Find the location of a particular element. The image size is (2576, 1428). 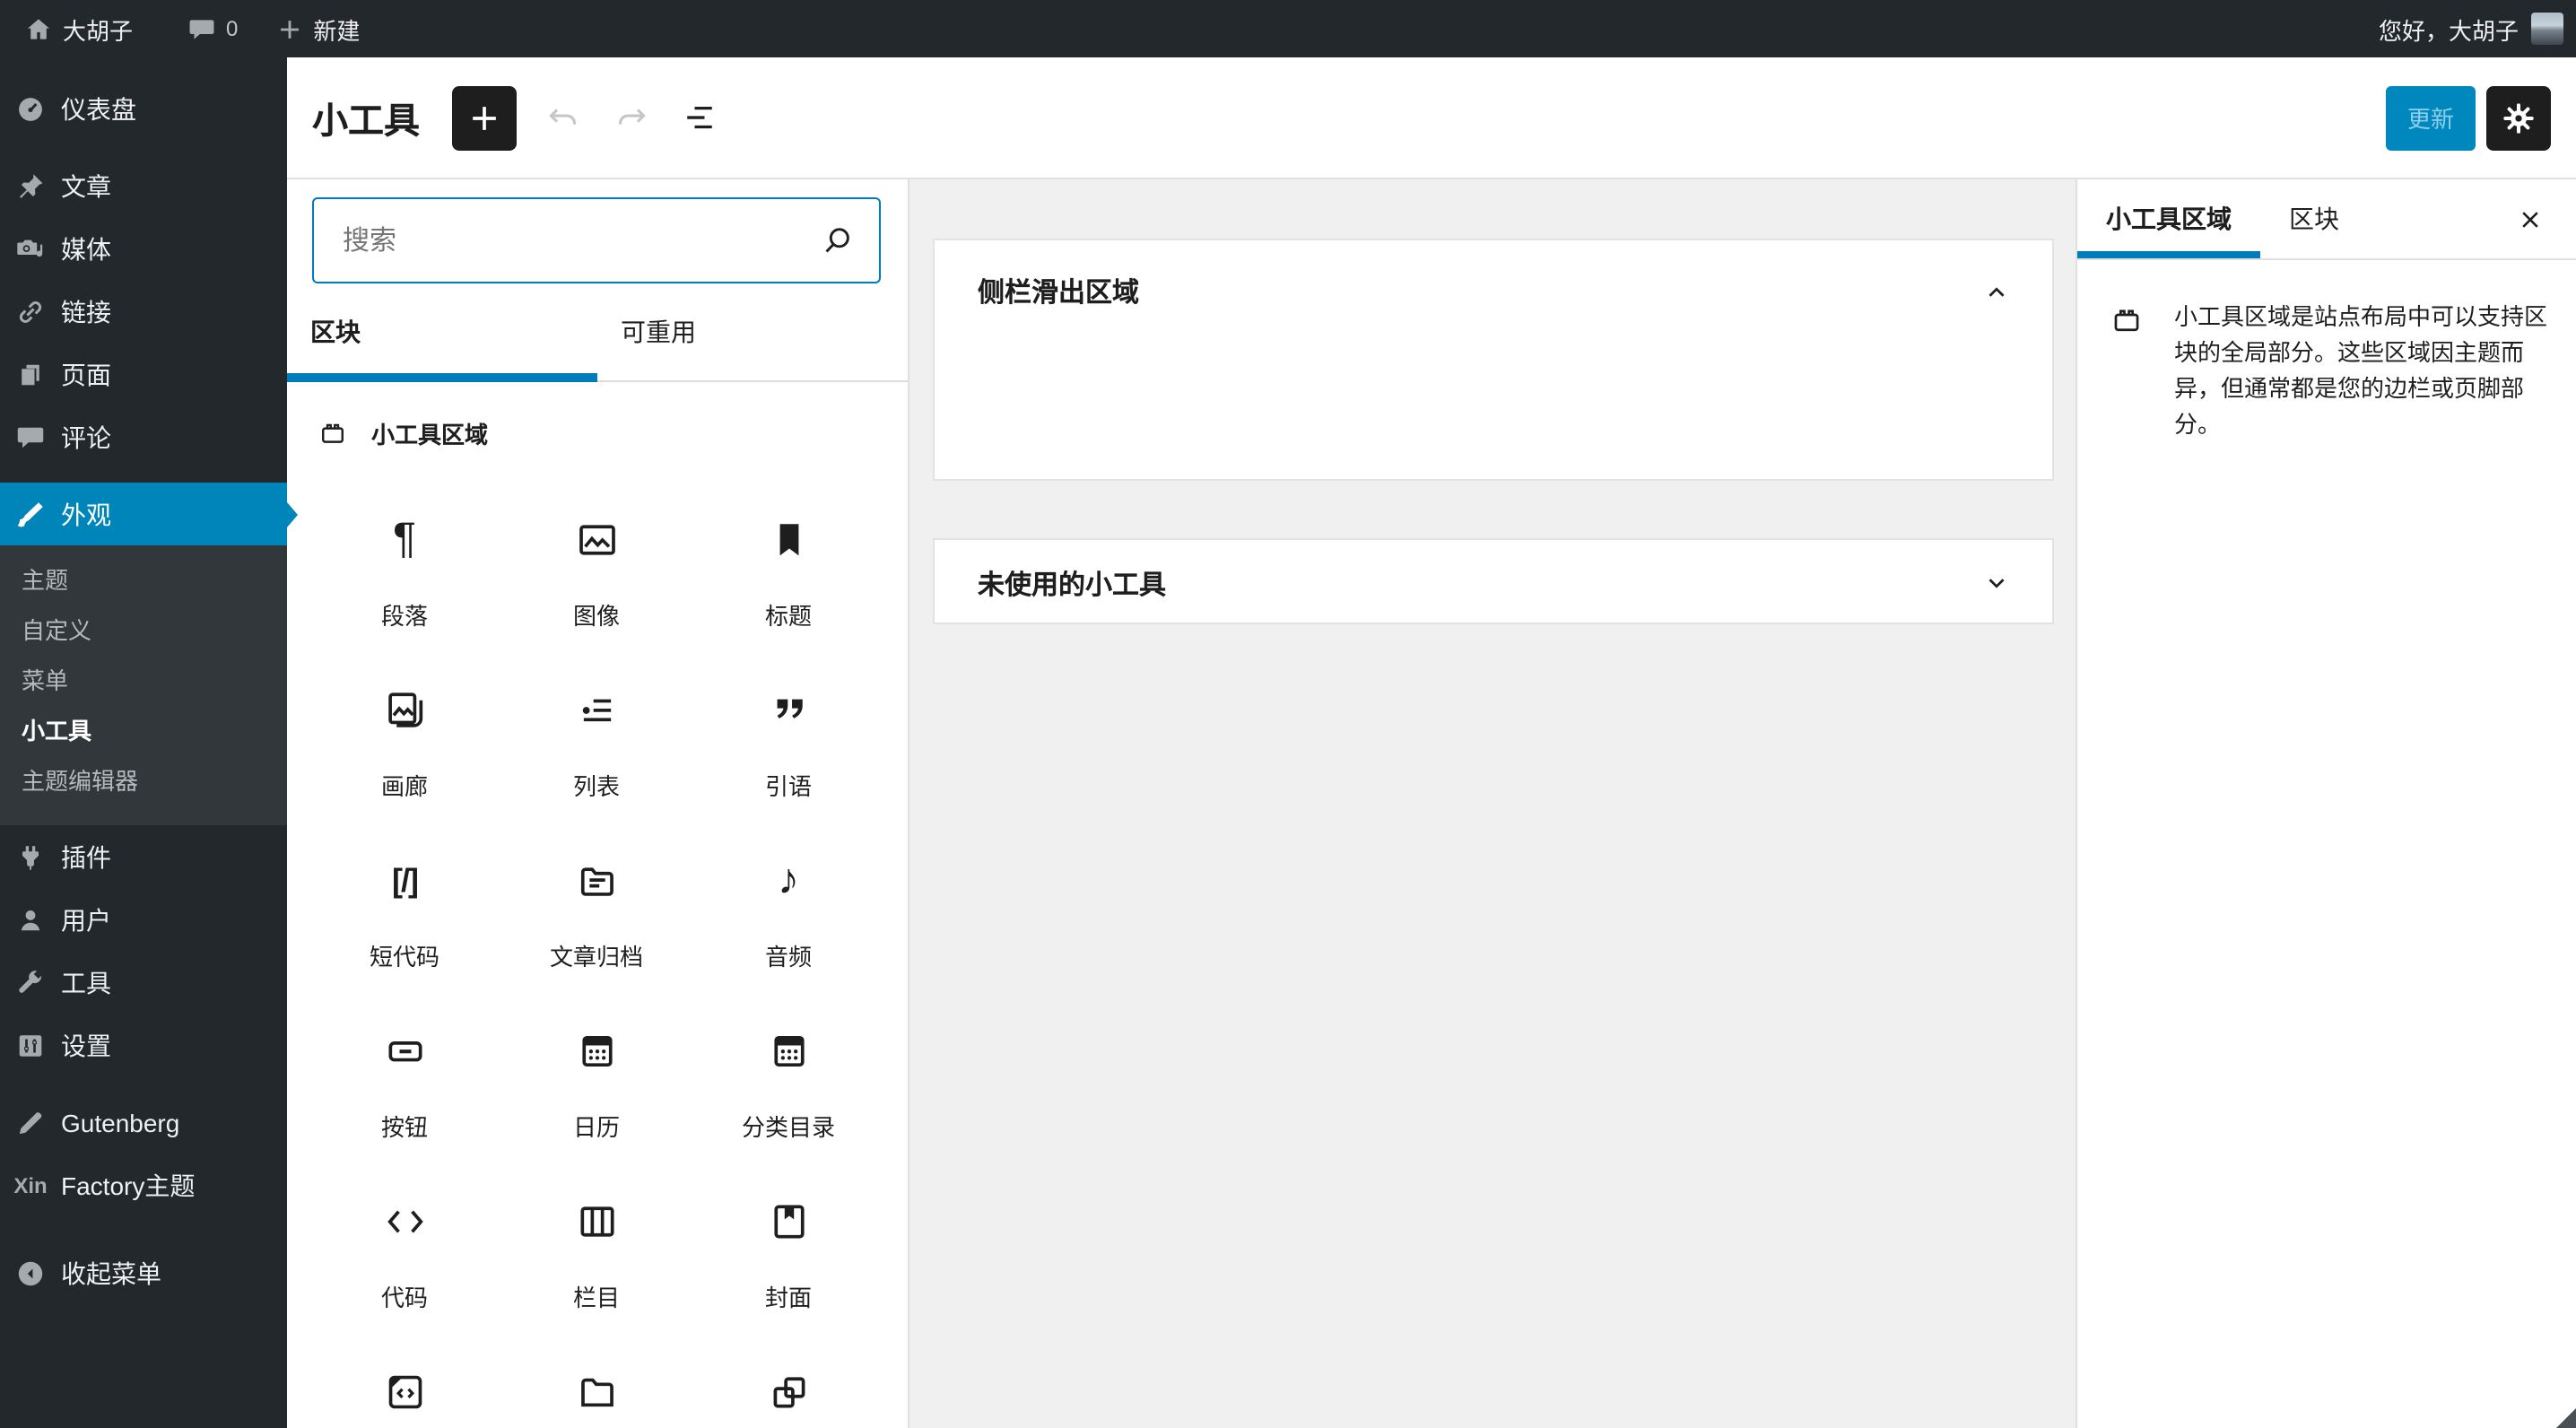

wrench-icon is located at coordinates (30, 982).